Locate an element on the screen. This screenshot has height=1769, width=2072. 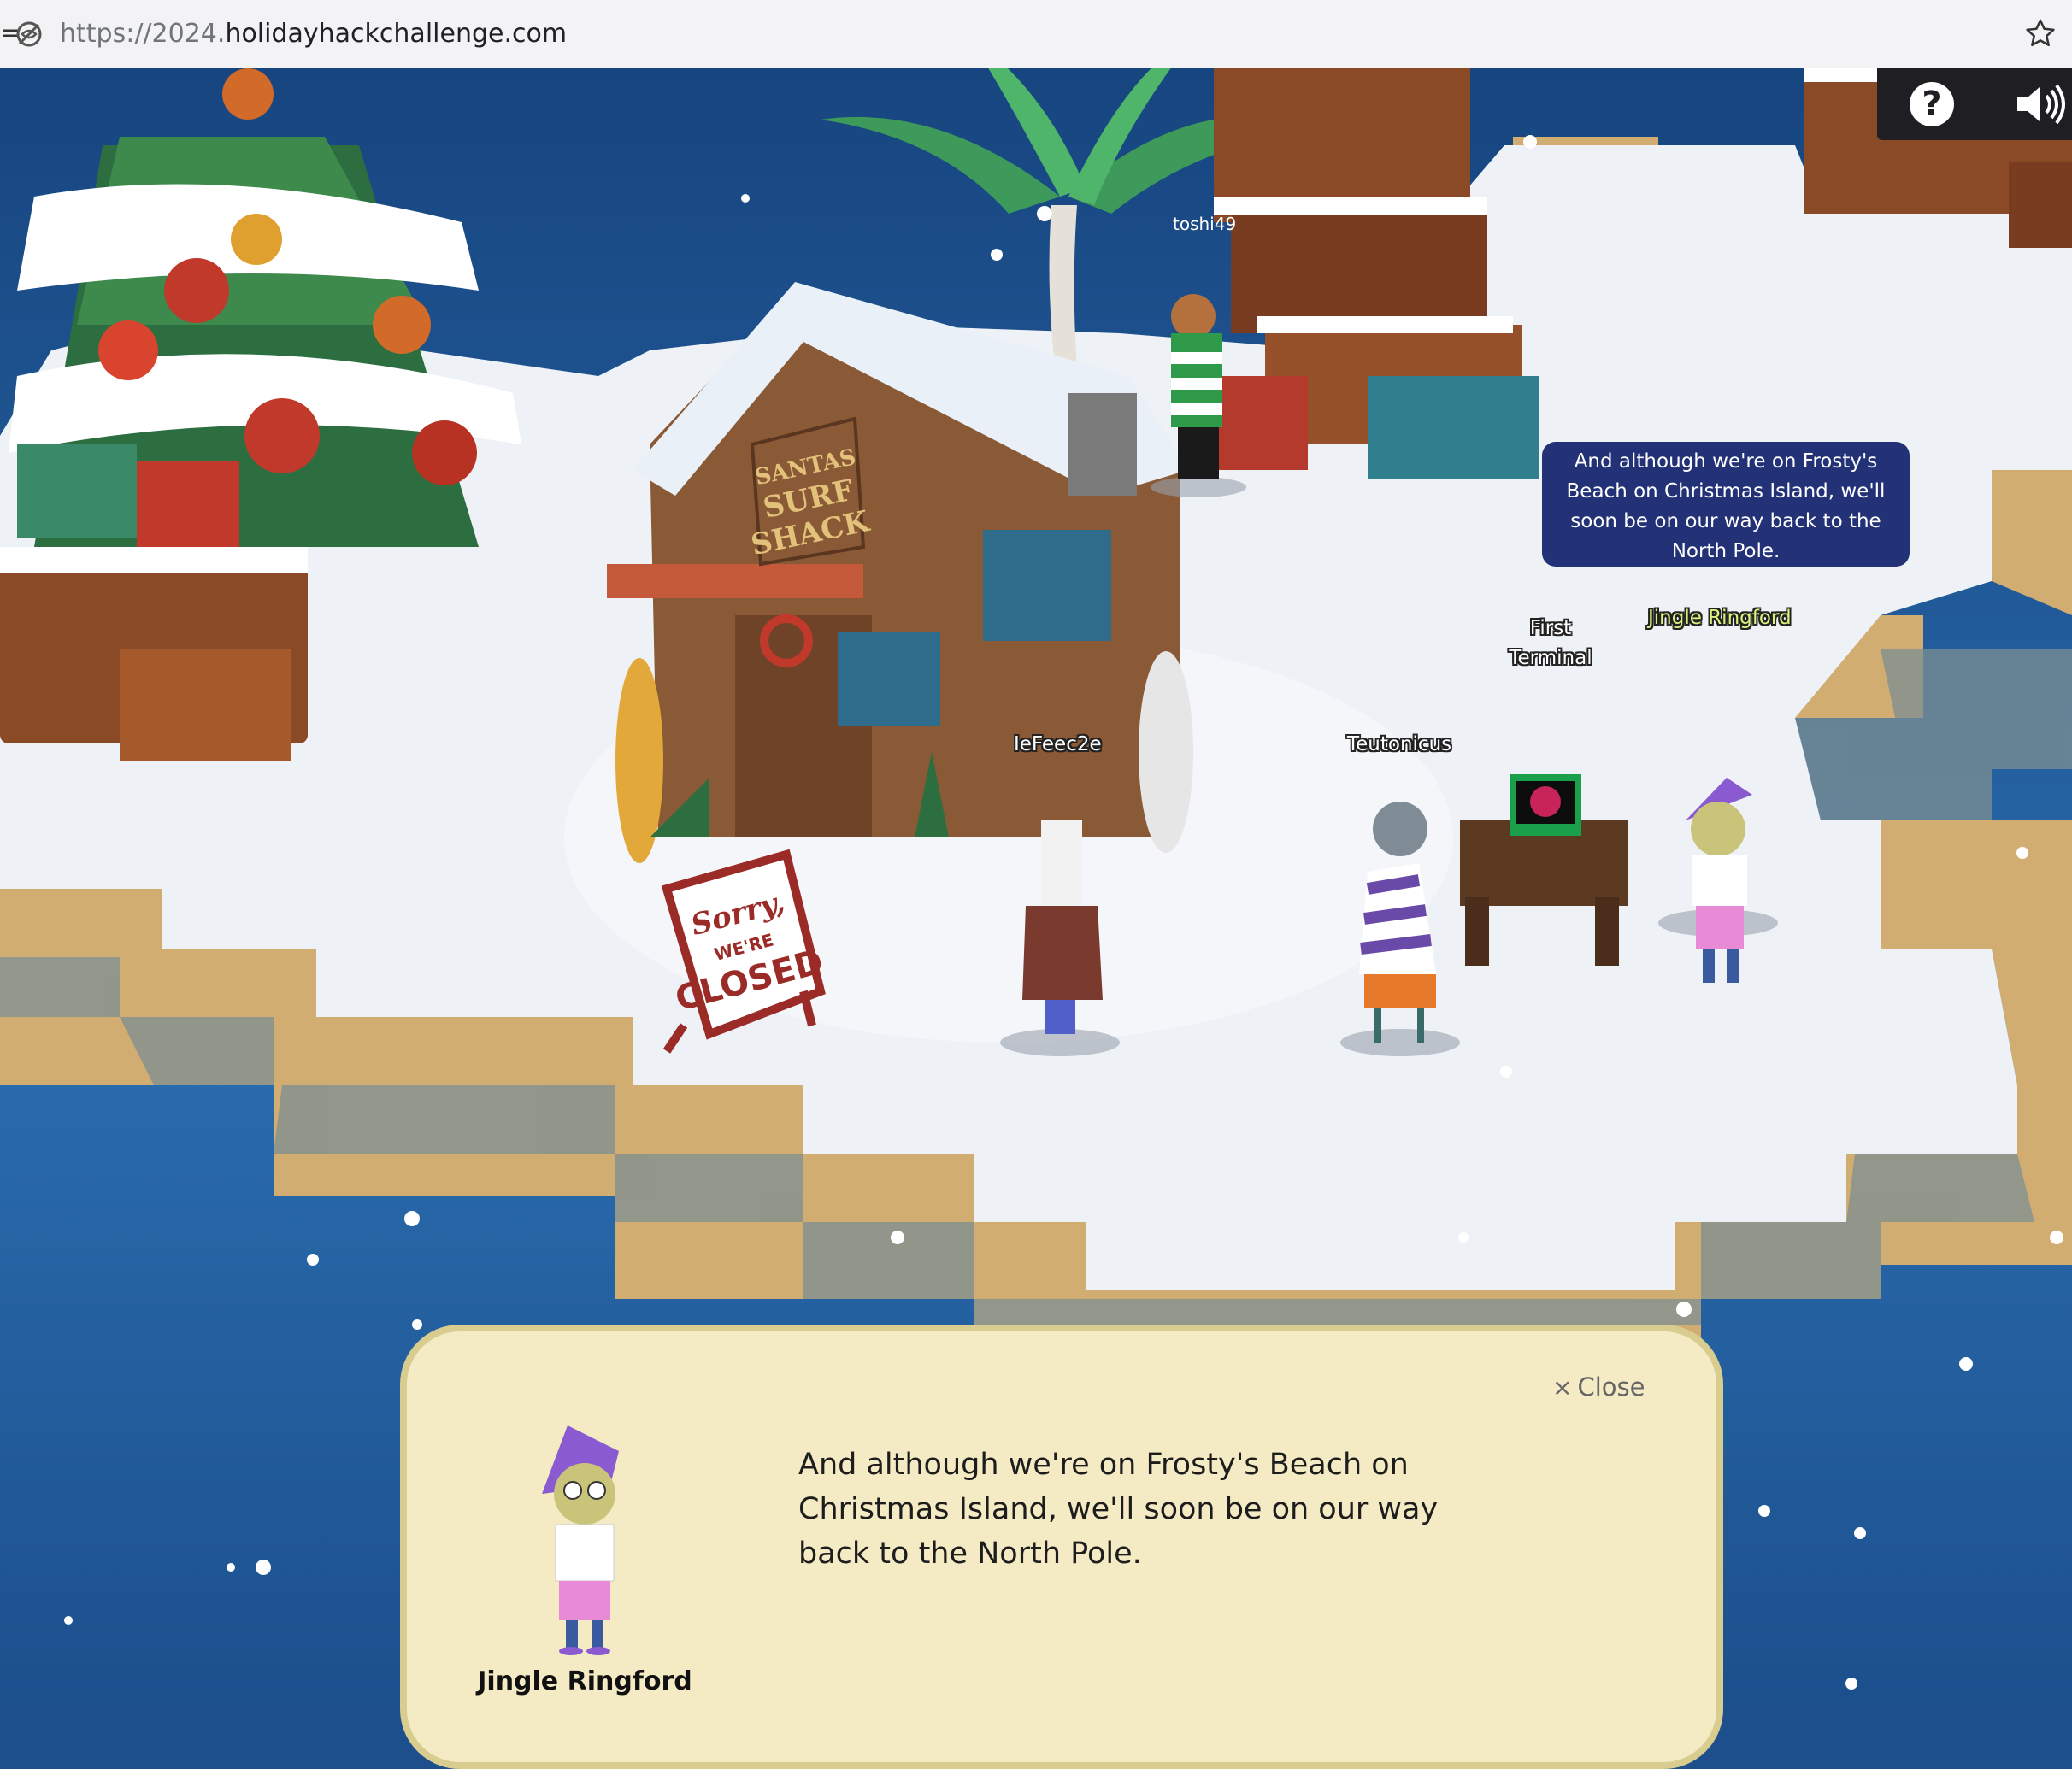
player-name-teutonicus: Teutonicus is located at coordinates (1400, 744).